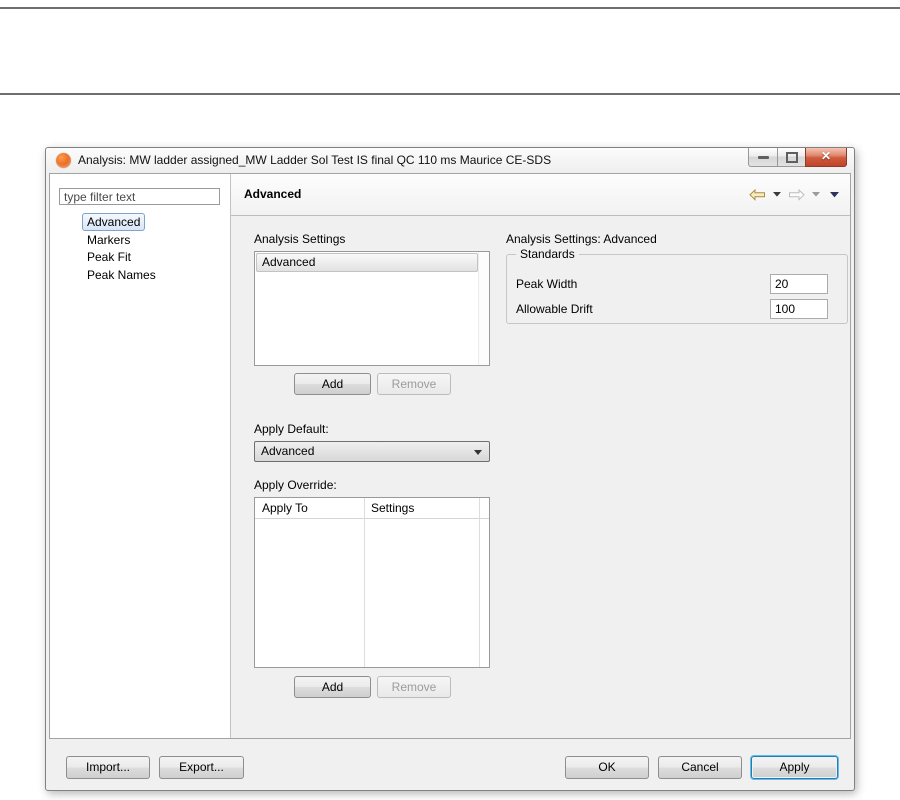 Image resolution: width=900 pixels, height=800 pixels. What do you see at coordinates (295, 485) in the screenshot?
I see `apply-override-label: Apply Override:` at bounding box center [295, 485].